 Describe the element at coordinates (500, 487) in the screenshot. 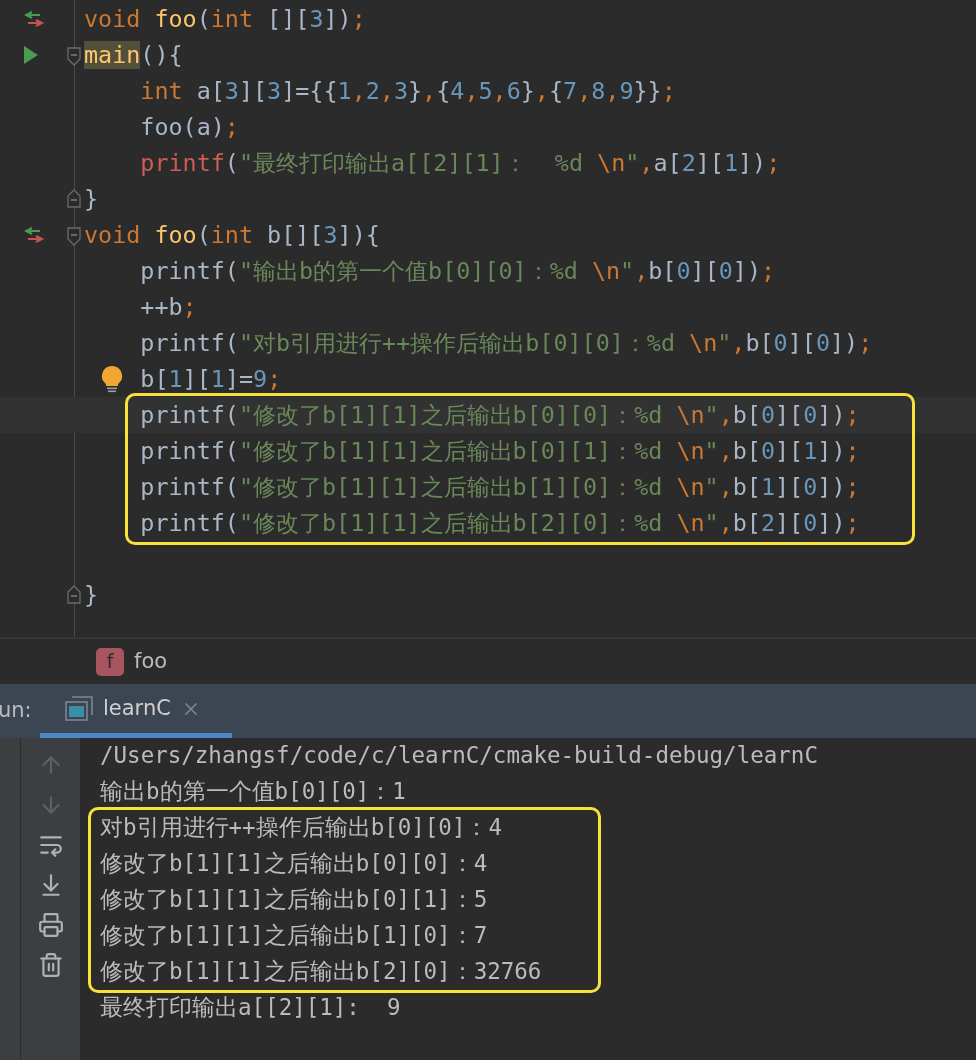

I see `code-line: printf("修改了b[1][1]之后输出b[1][0]：%d \n",b[1][0]);` at that location.